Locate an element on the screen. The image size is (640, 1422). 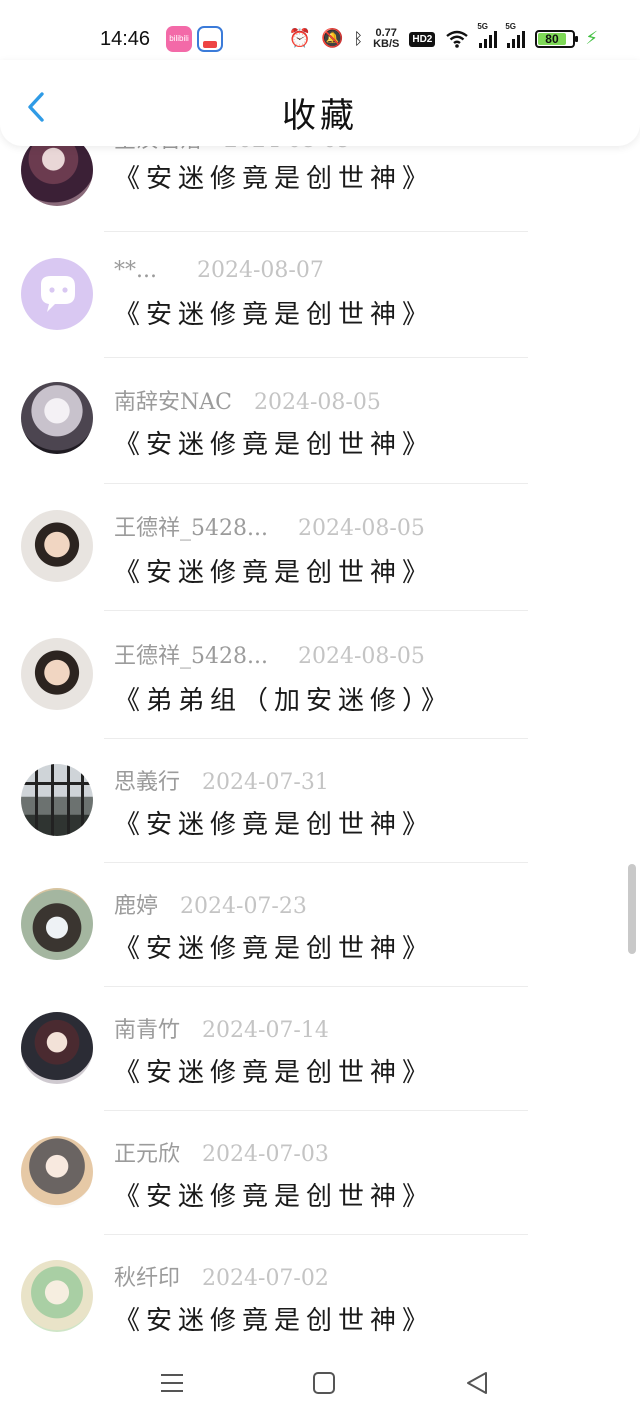
item-user: 正元欣 is located at coordinates (147, 1154).